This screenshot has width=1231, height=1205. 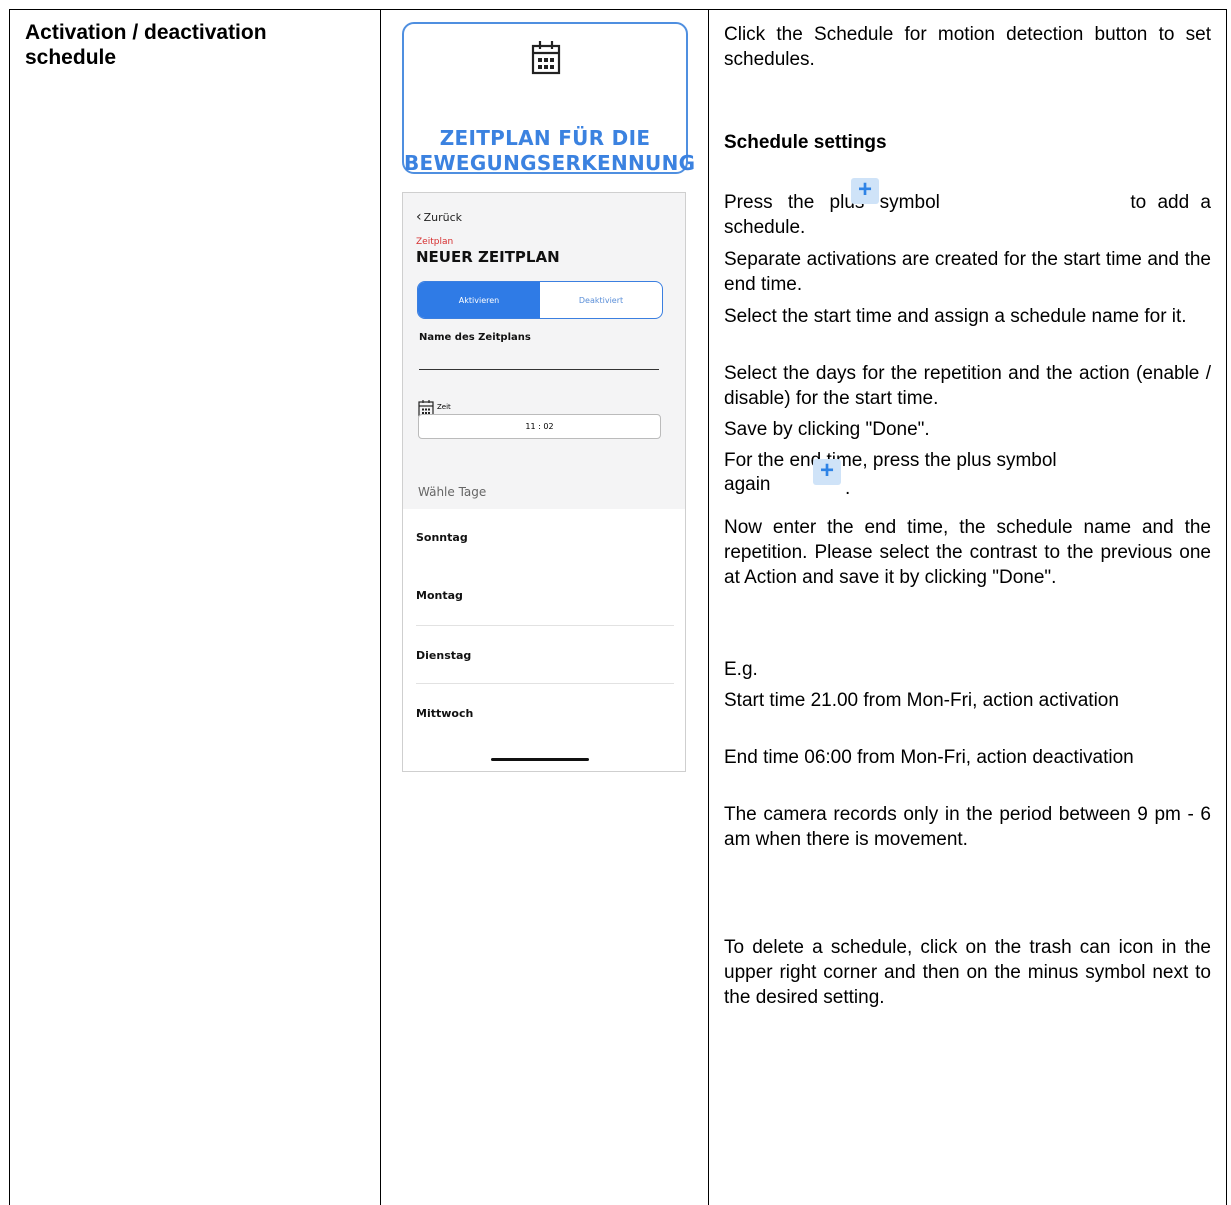 What do you see at coordinates (1170, 202) in the screenshot?
I see `plus-text-after: to add a` at bounding box center [1170, 202].